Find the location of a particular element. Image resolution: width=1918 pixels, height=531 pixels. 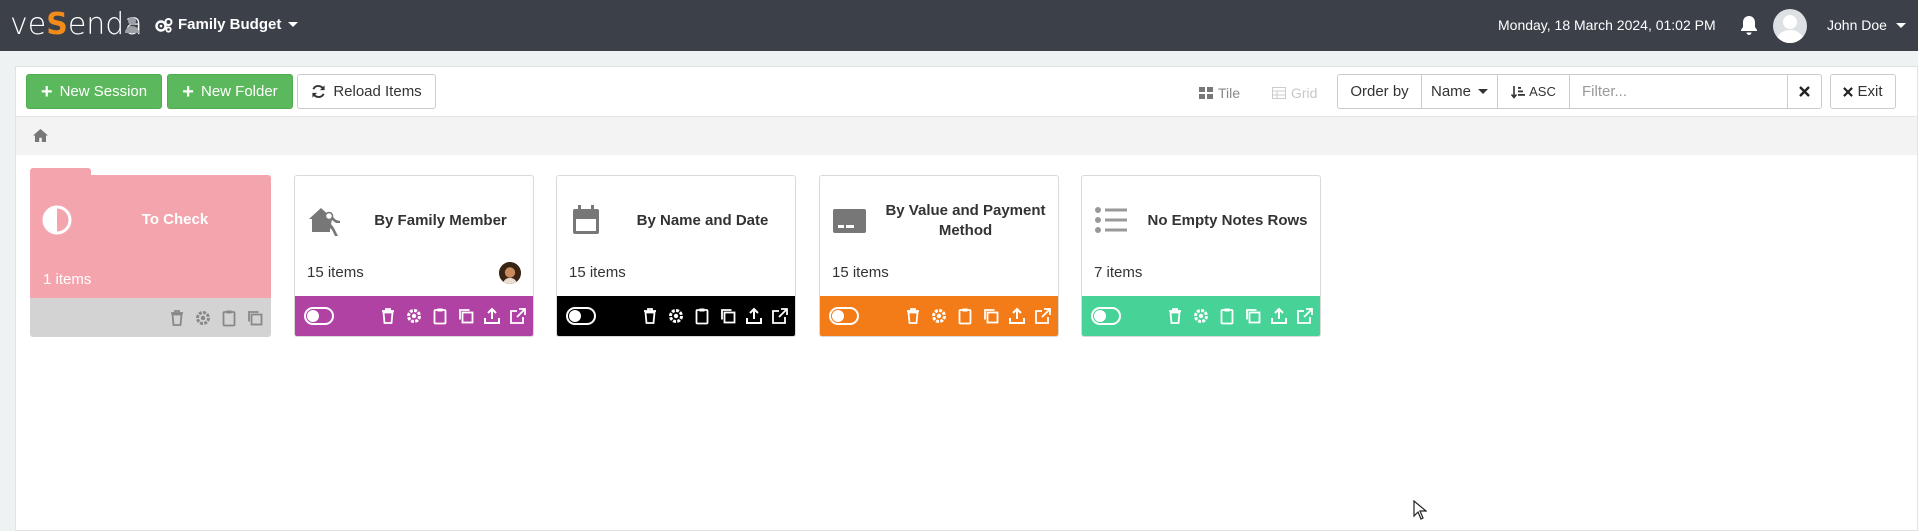

card-item-count: 7 items is located at coordinates (1118, 272).